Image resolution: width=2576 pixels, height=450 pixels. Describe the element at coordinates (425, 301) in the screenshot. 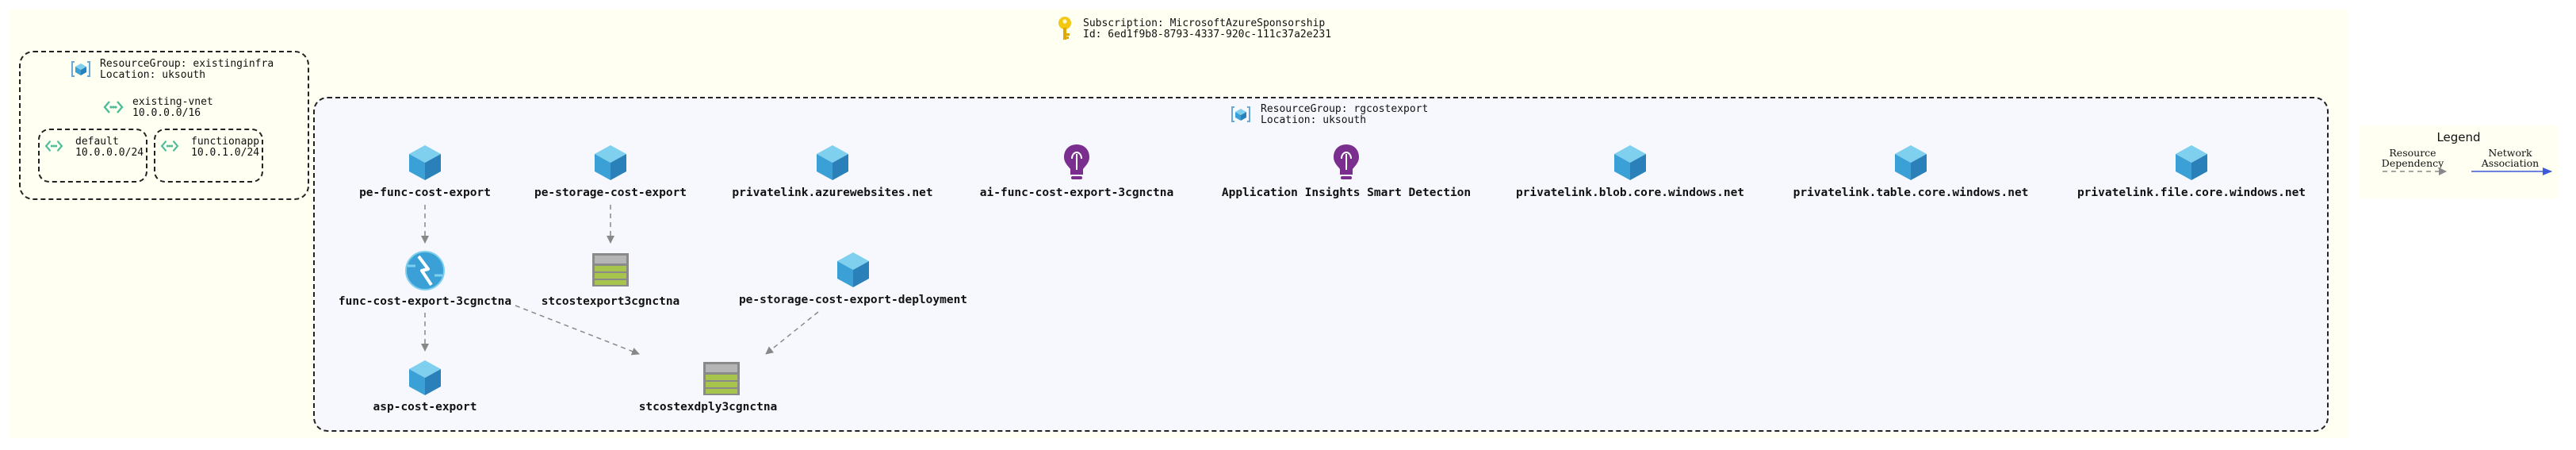

I see `node-func-cost-export: func-cost-export-3cgnctna` at that location.